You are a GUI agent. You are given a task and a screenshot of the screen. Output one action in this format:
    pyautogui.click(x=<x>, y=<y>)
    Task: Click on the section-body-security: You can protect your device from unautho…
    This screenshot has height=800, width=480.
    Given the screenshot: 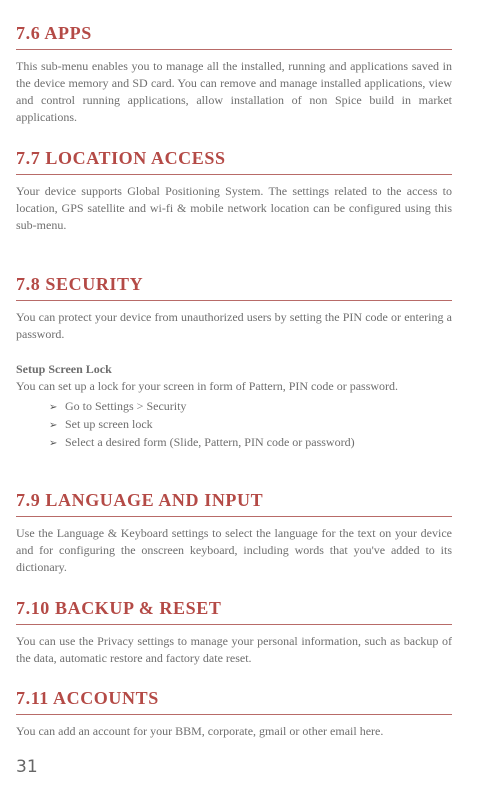 What is the action you would take?
    pyautogui.click(x=234, y=325)
    